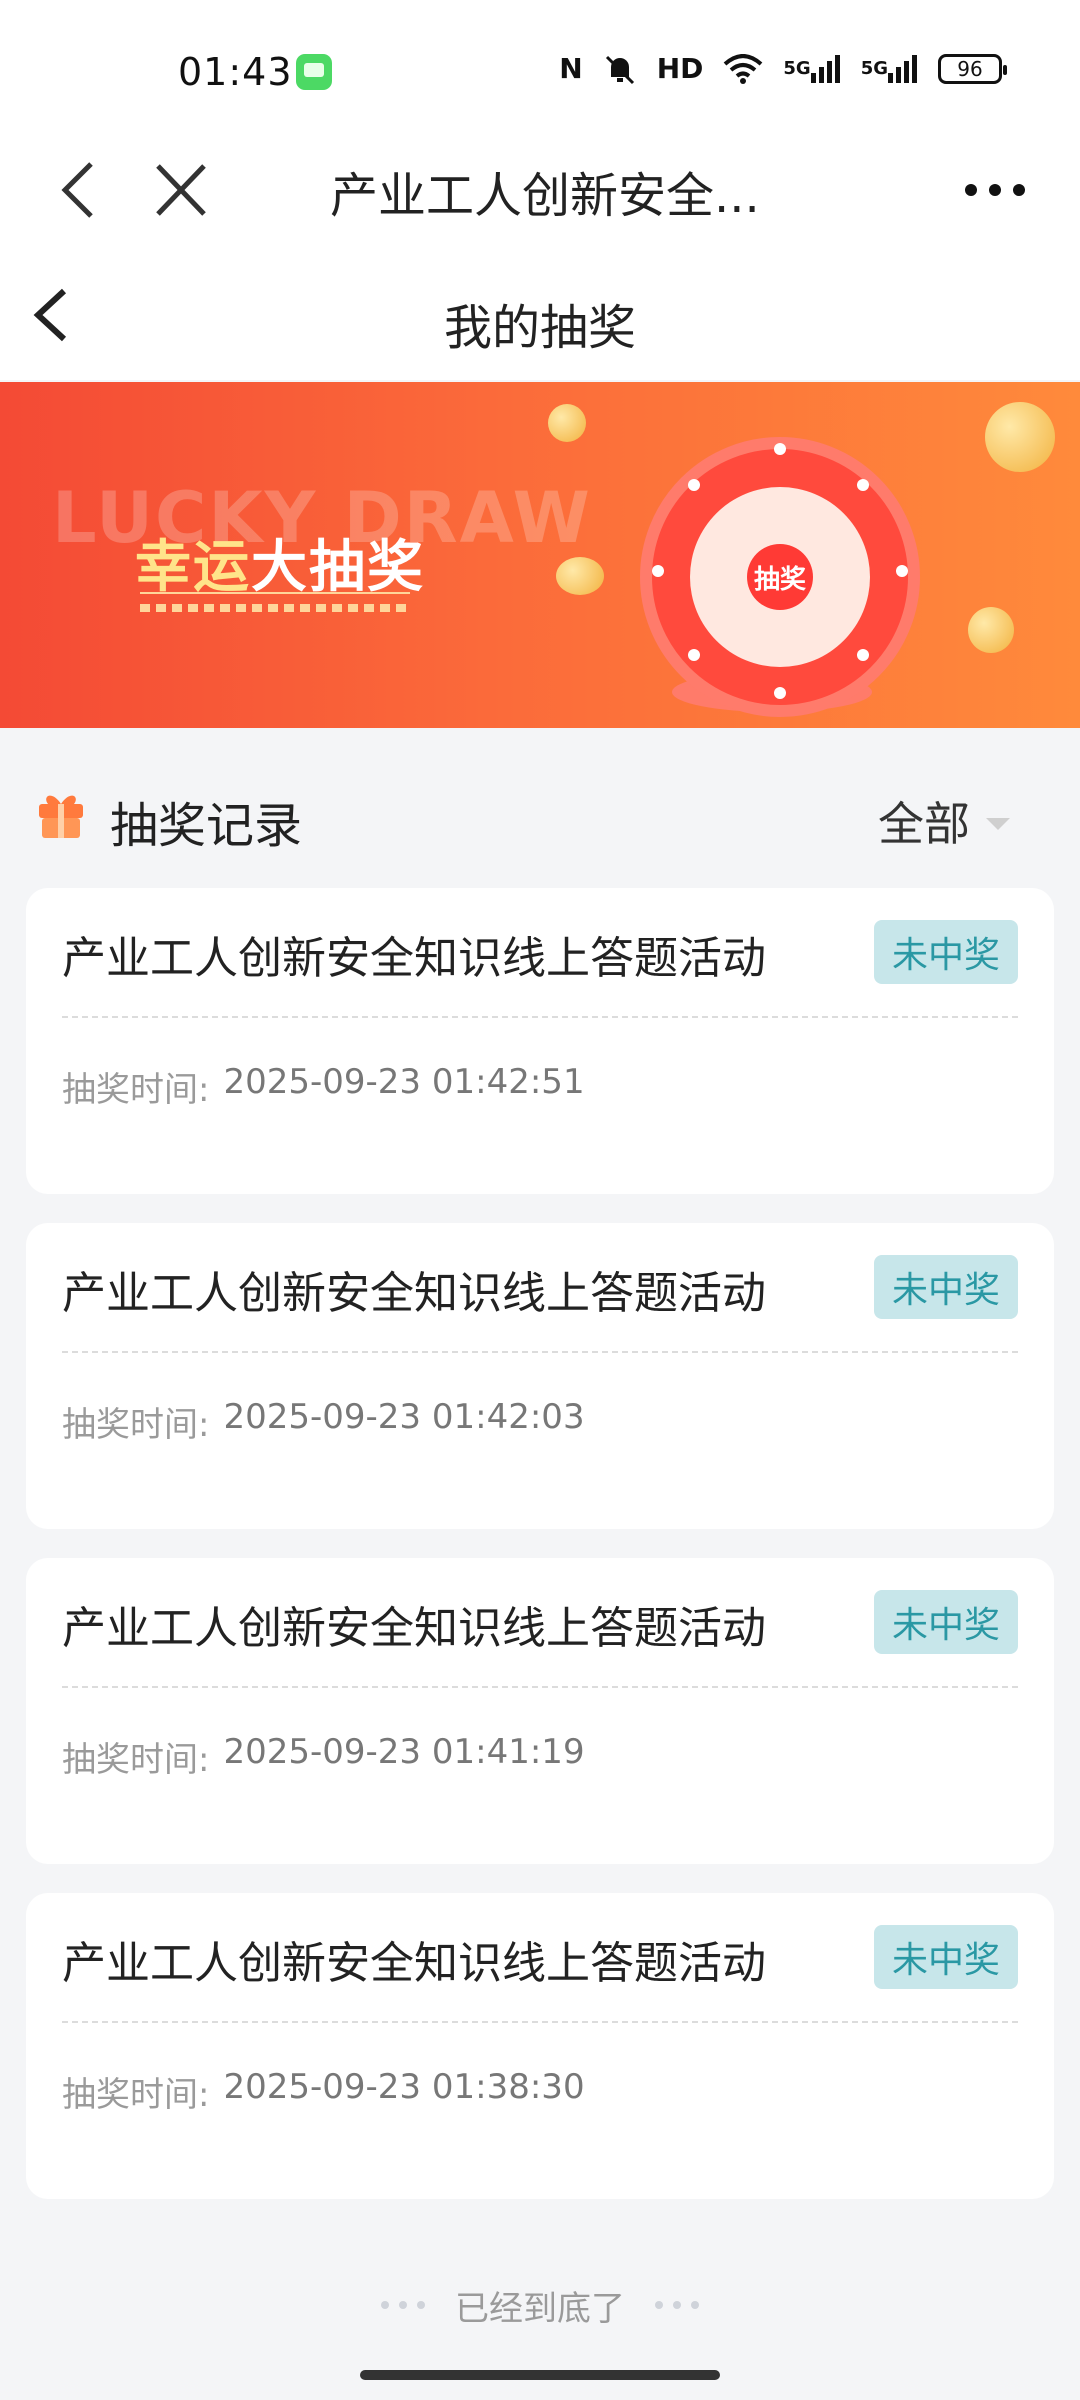 The width and height of the screenshot is (1080, 2400). What do you see at coordinates (998, 824) in the screenshot?
I see `chevron-down-icon` at bounding box center [998, 824].